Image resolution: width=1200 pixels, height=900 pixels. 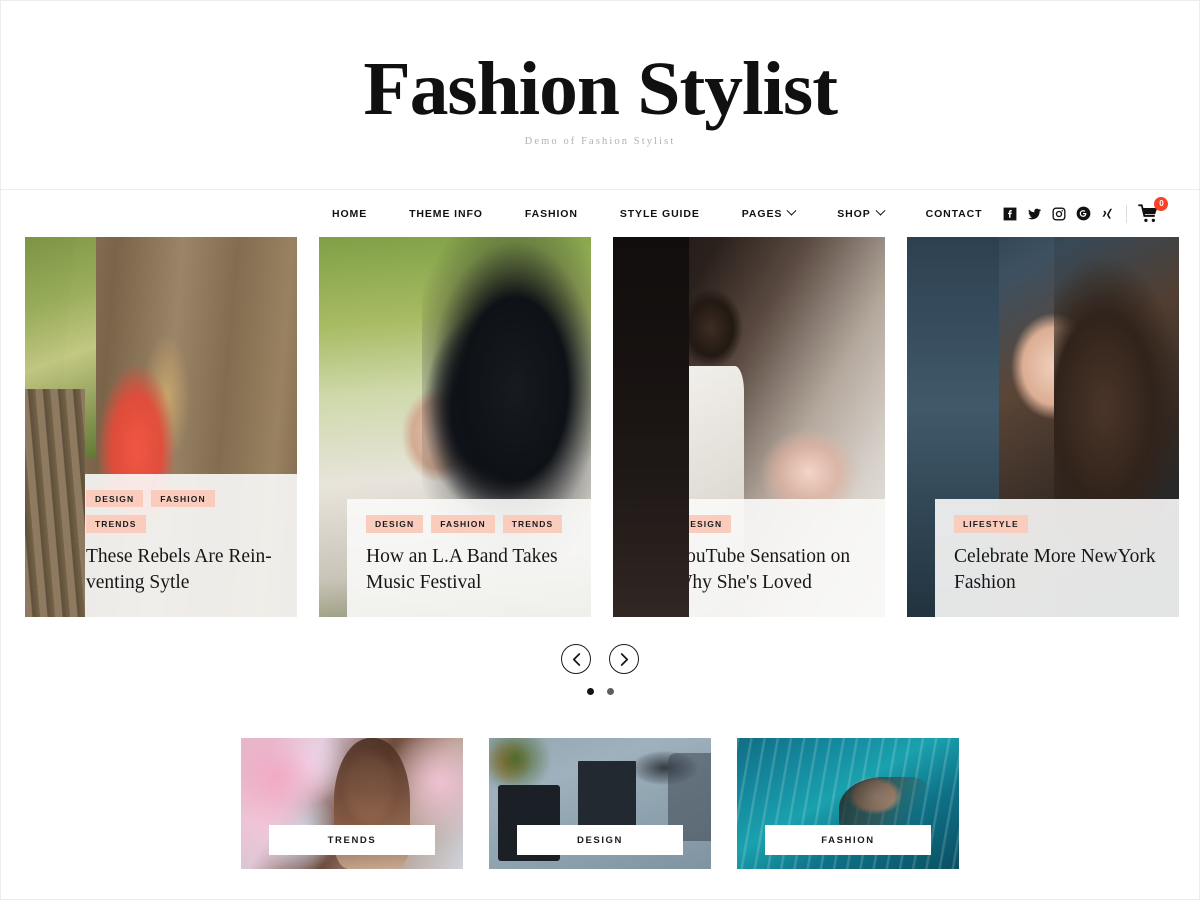 What do you see at coordinates (600, 839) in the screenshot?
I see `category-label: DESIGN` at bounding box center [600, 839].